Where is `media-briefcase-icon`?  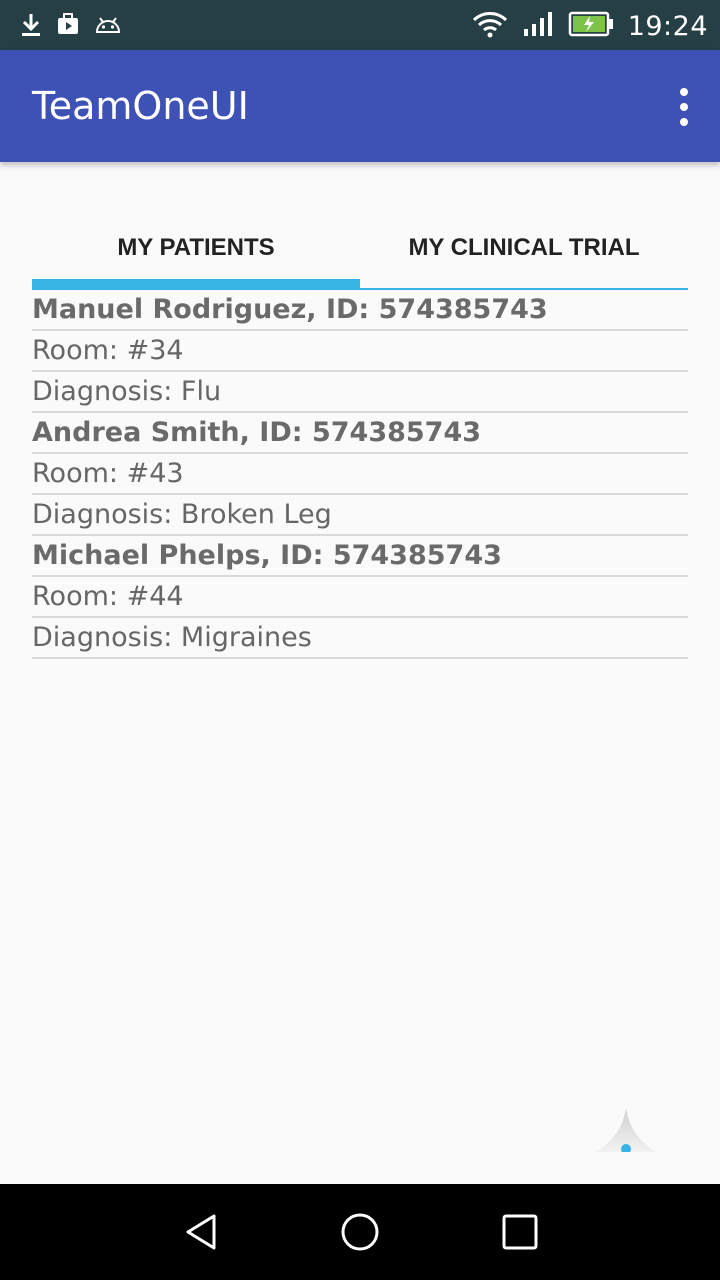 media-briefcase-icon is located at coordinates (68, 27).